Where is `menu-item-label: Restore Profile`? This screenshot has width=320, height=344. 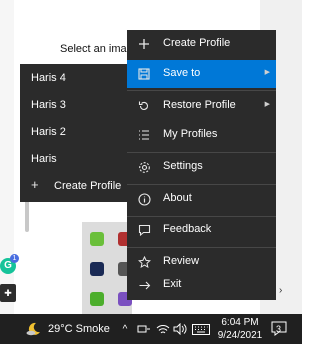 menu-item-label: Restore Profile is located at coordinates (199, 105).